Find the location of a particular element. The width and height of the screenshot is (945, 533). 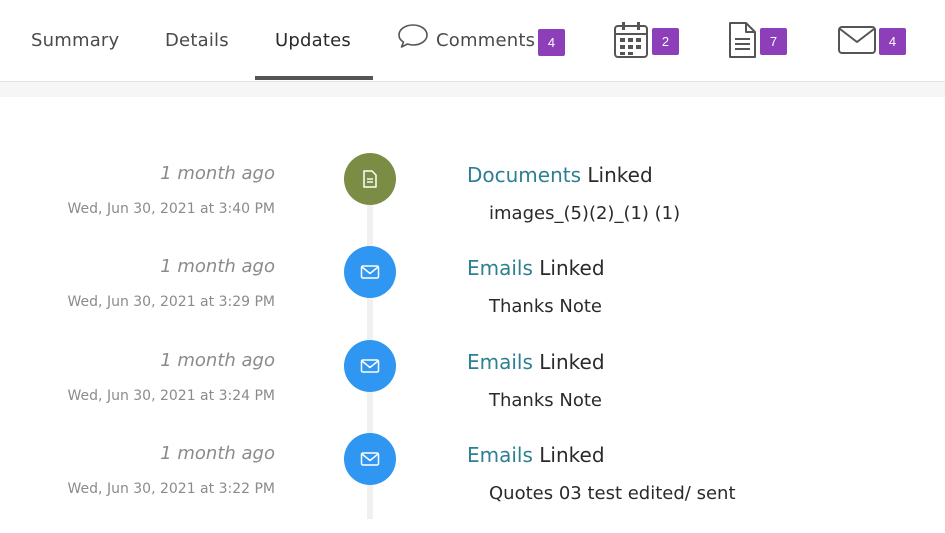

tab-details: Details is located at coordinates (197, 40).